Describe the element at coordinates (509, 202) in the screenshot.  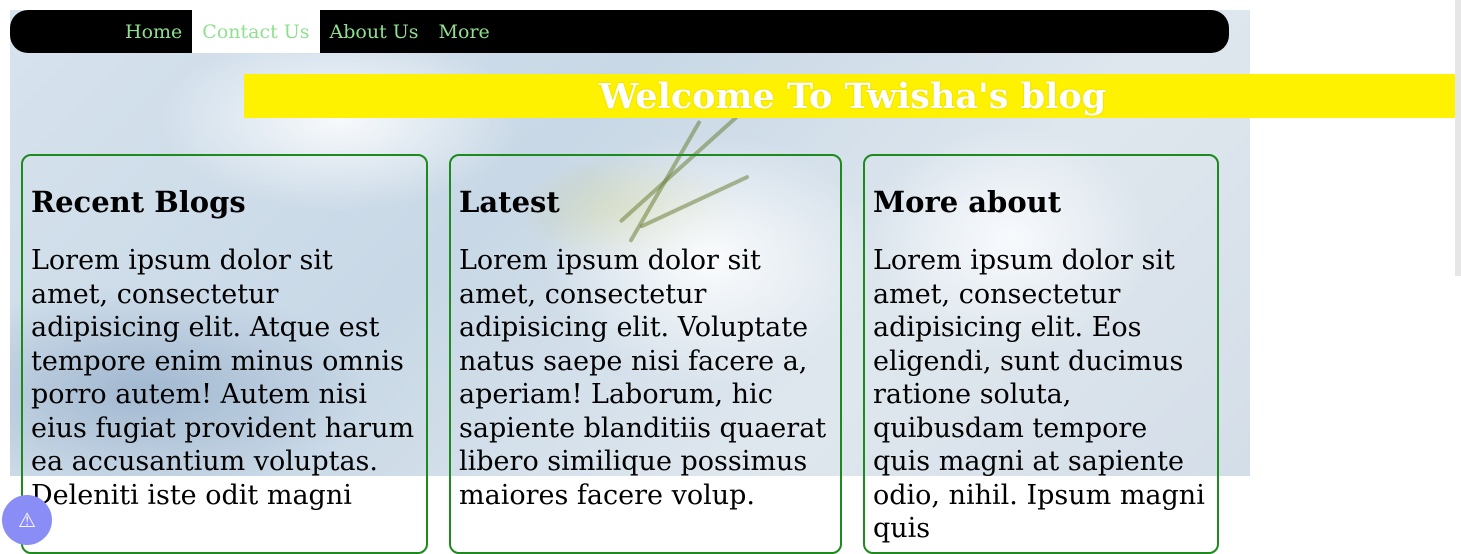
I see `card-heading: Latest` at that location.